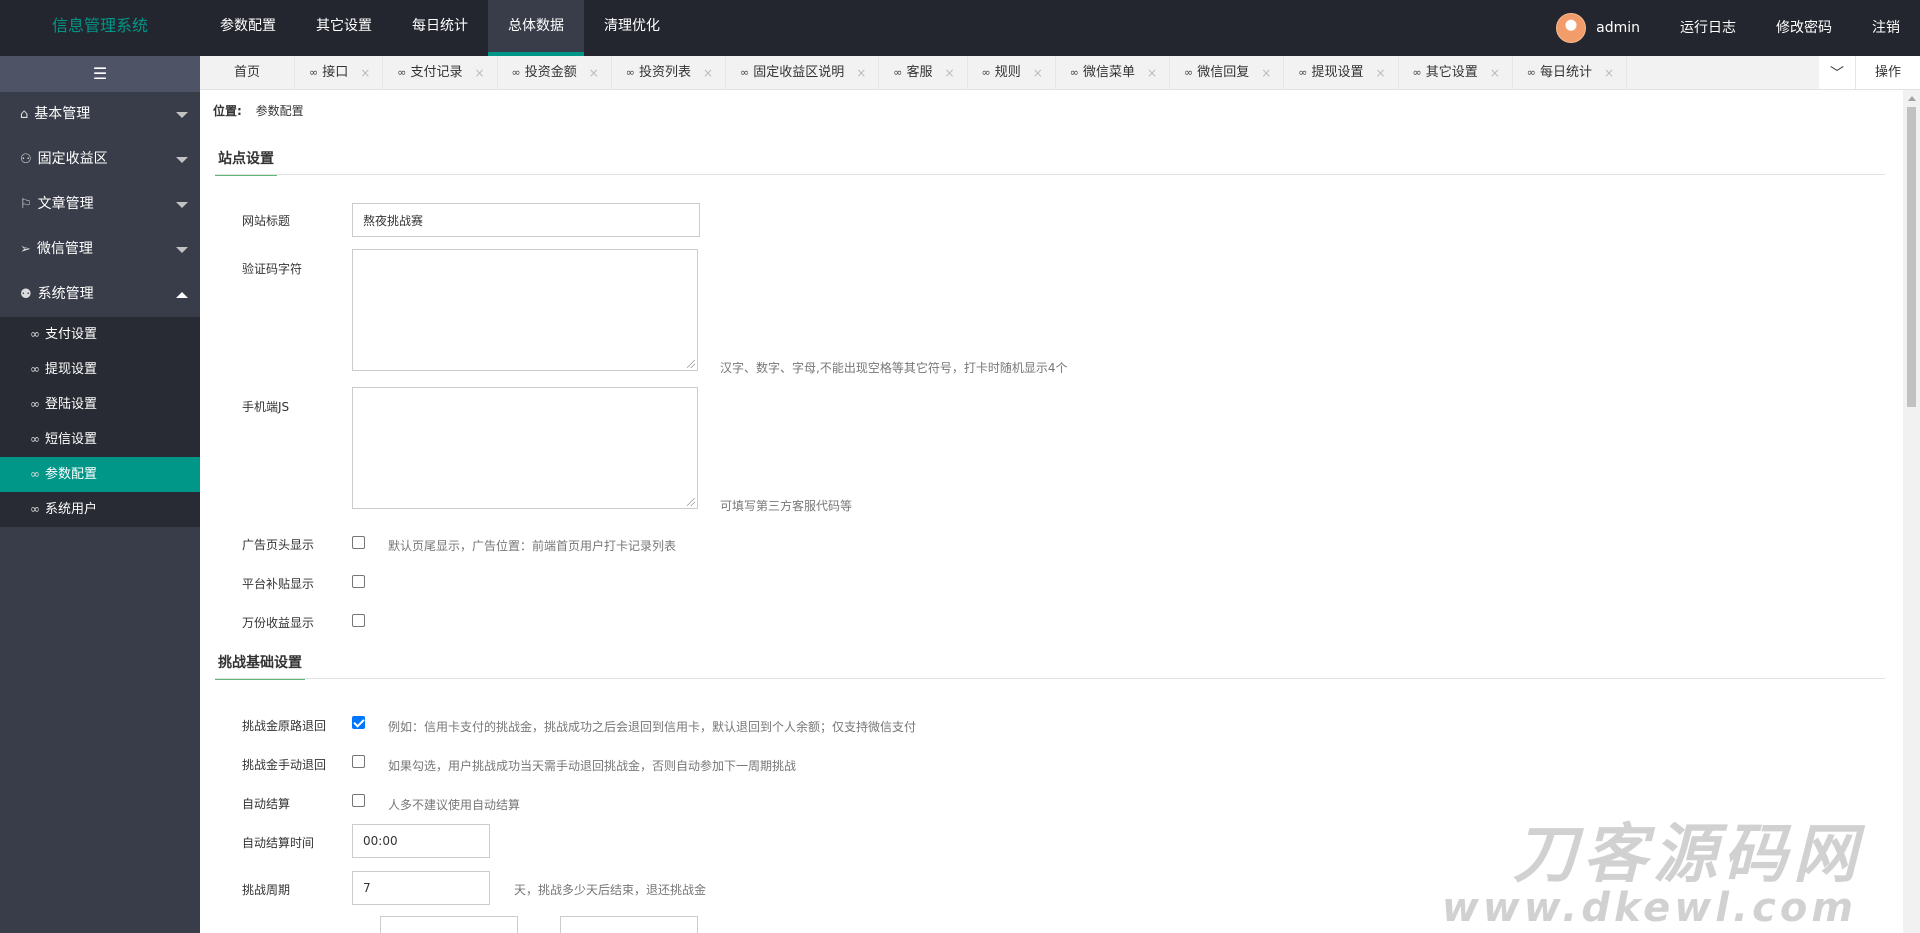 Image resolution: width=1920 pixels, height=933 pixels. What do you see at coordinates (100, 334) in the screenshot?
I see `sidebar-item-payment-settings: ∞ 支付设置` at bounding box center [100, 334].